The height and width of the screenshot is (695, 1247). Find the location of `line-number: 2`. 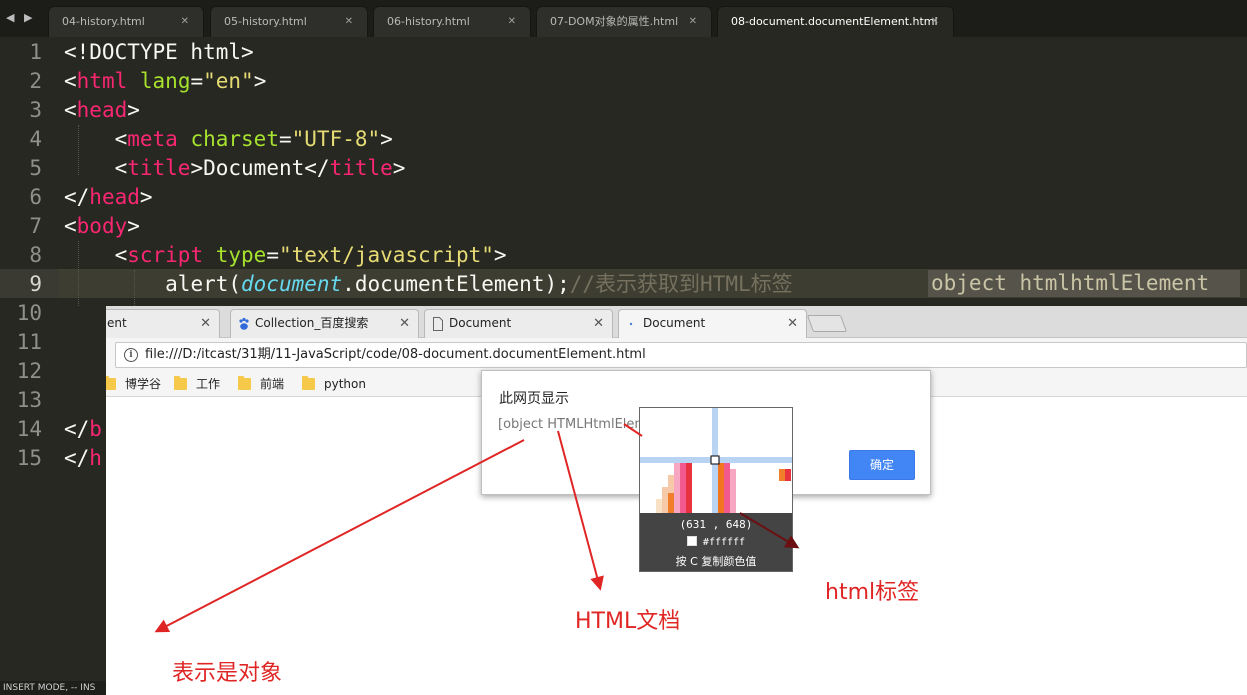

line-number: 2 is located at coordinates (35, 81).